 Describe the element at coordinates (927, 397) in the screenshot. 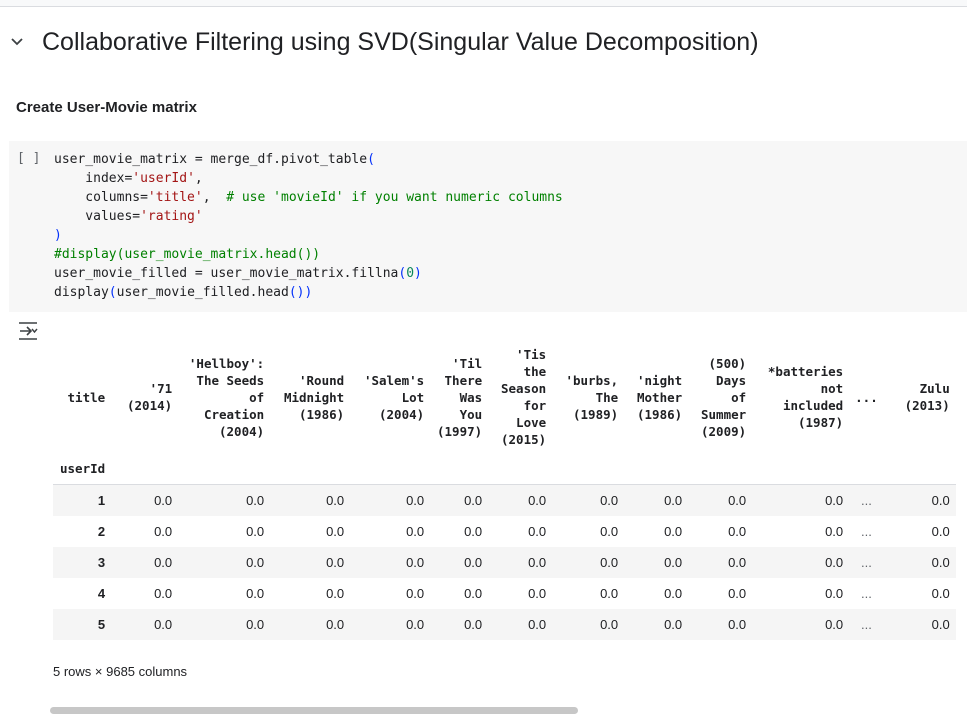

I see `column-header: Zulu (2013)` at that location.